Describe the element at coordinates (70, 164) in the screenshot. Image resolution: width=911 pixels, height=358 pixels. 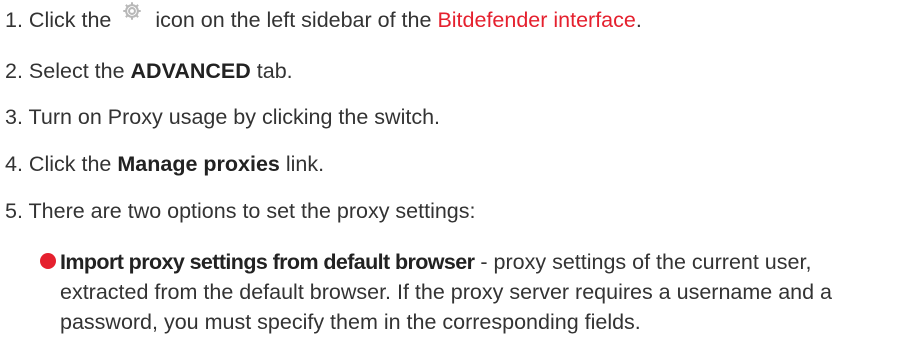
I see `step-4-text-before: Click the` at that location.